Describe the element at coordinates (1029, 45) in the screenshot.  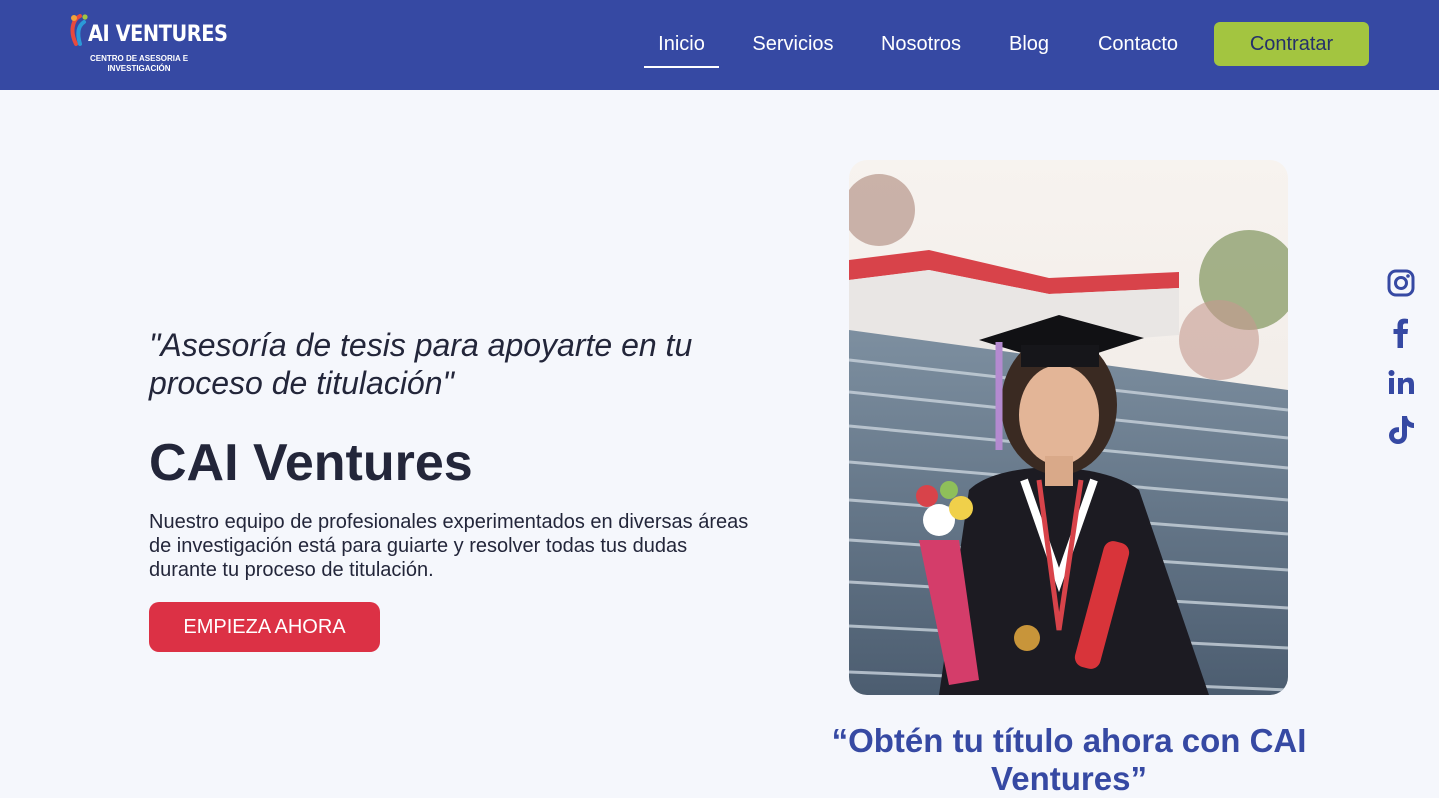
I see `nav-item-blog: Blog` at that location.